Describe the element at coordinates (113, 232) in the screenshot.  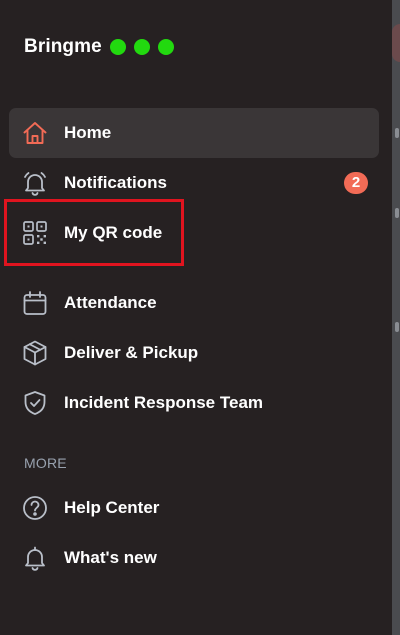
I see `sidebar-item-label: My QR code` at that location.